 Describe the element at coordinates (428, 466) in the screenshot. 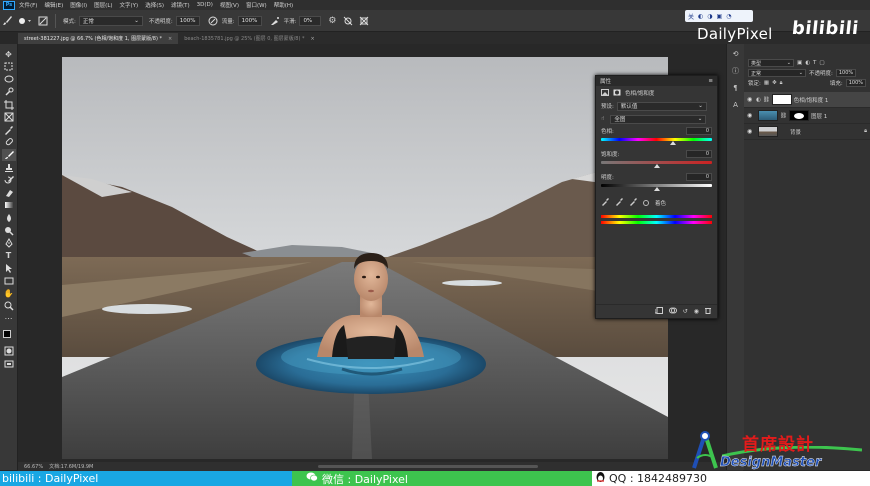

I see `horizontal-scrollbar` at that location.